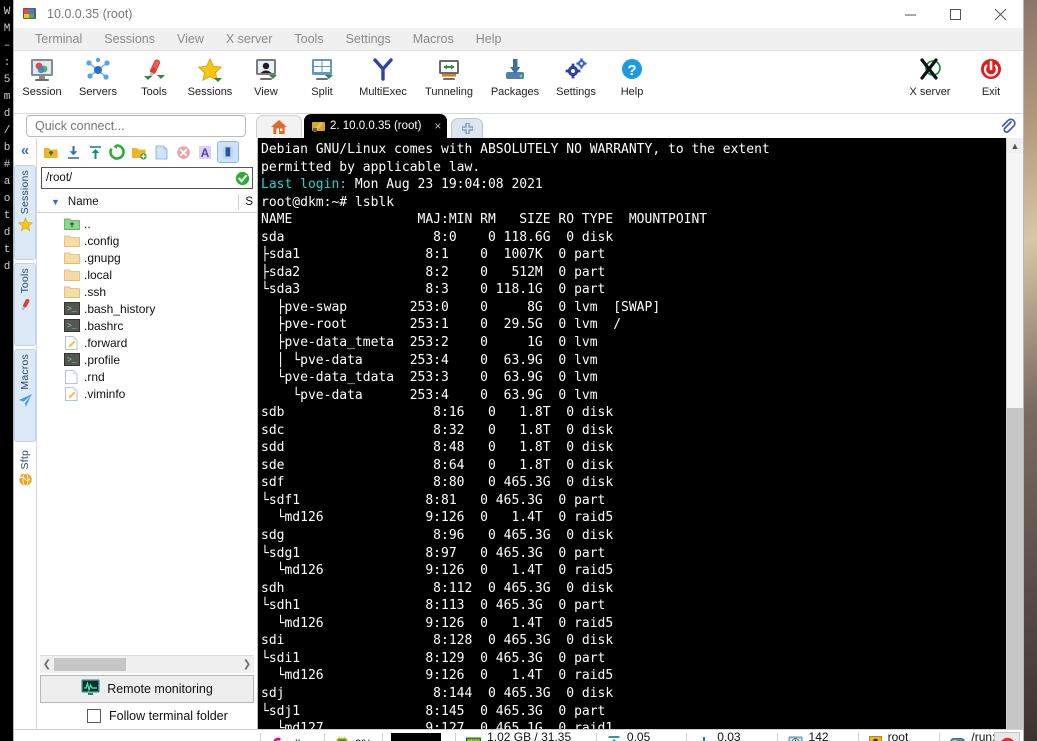 The width and height of the screenshot is (1037, 741). I want to click on parent-folder-icon, so click(51, 152).